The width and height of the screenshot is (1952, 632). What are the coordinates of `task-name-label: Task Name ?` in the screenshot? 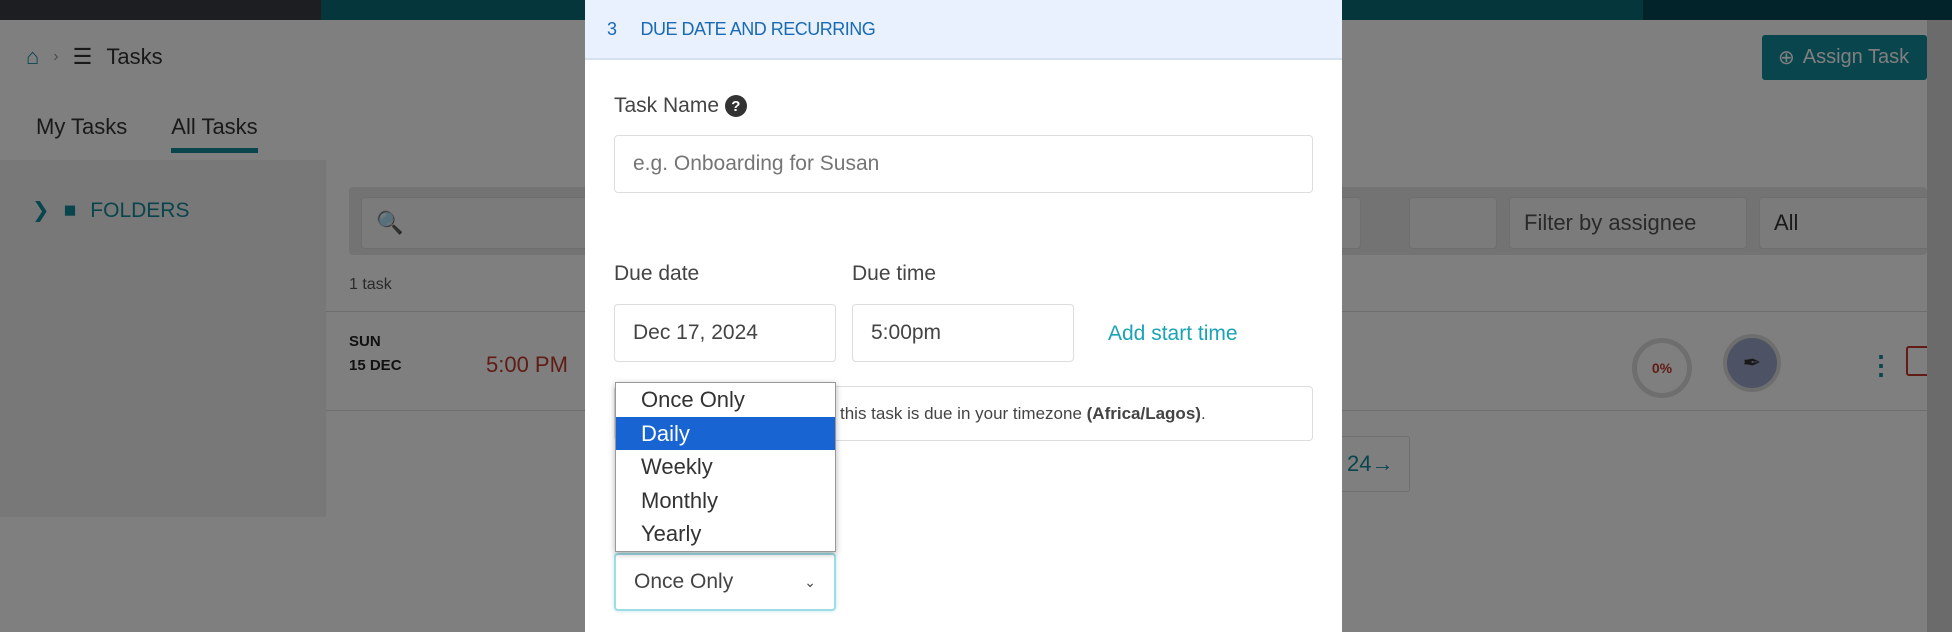 It's located at (680, 106).